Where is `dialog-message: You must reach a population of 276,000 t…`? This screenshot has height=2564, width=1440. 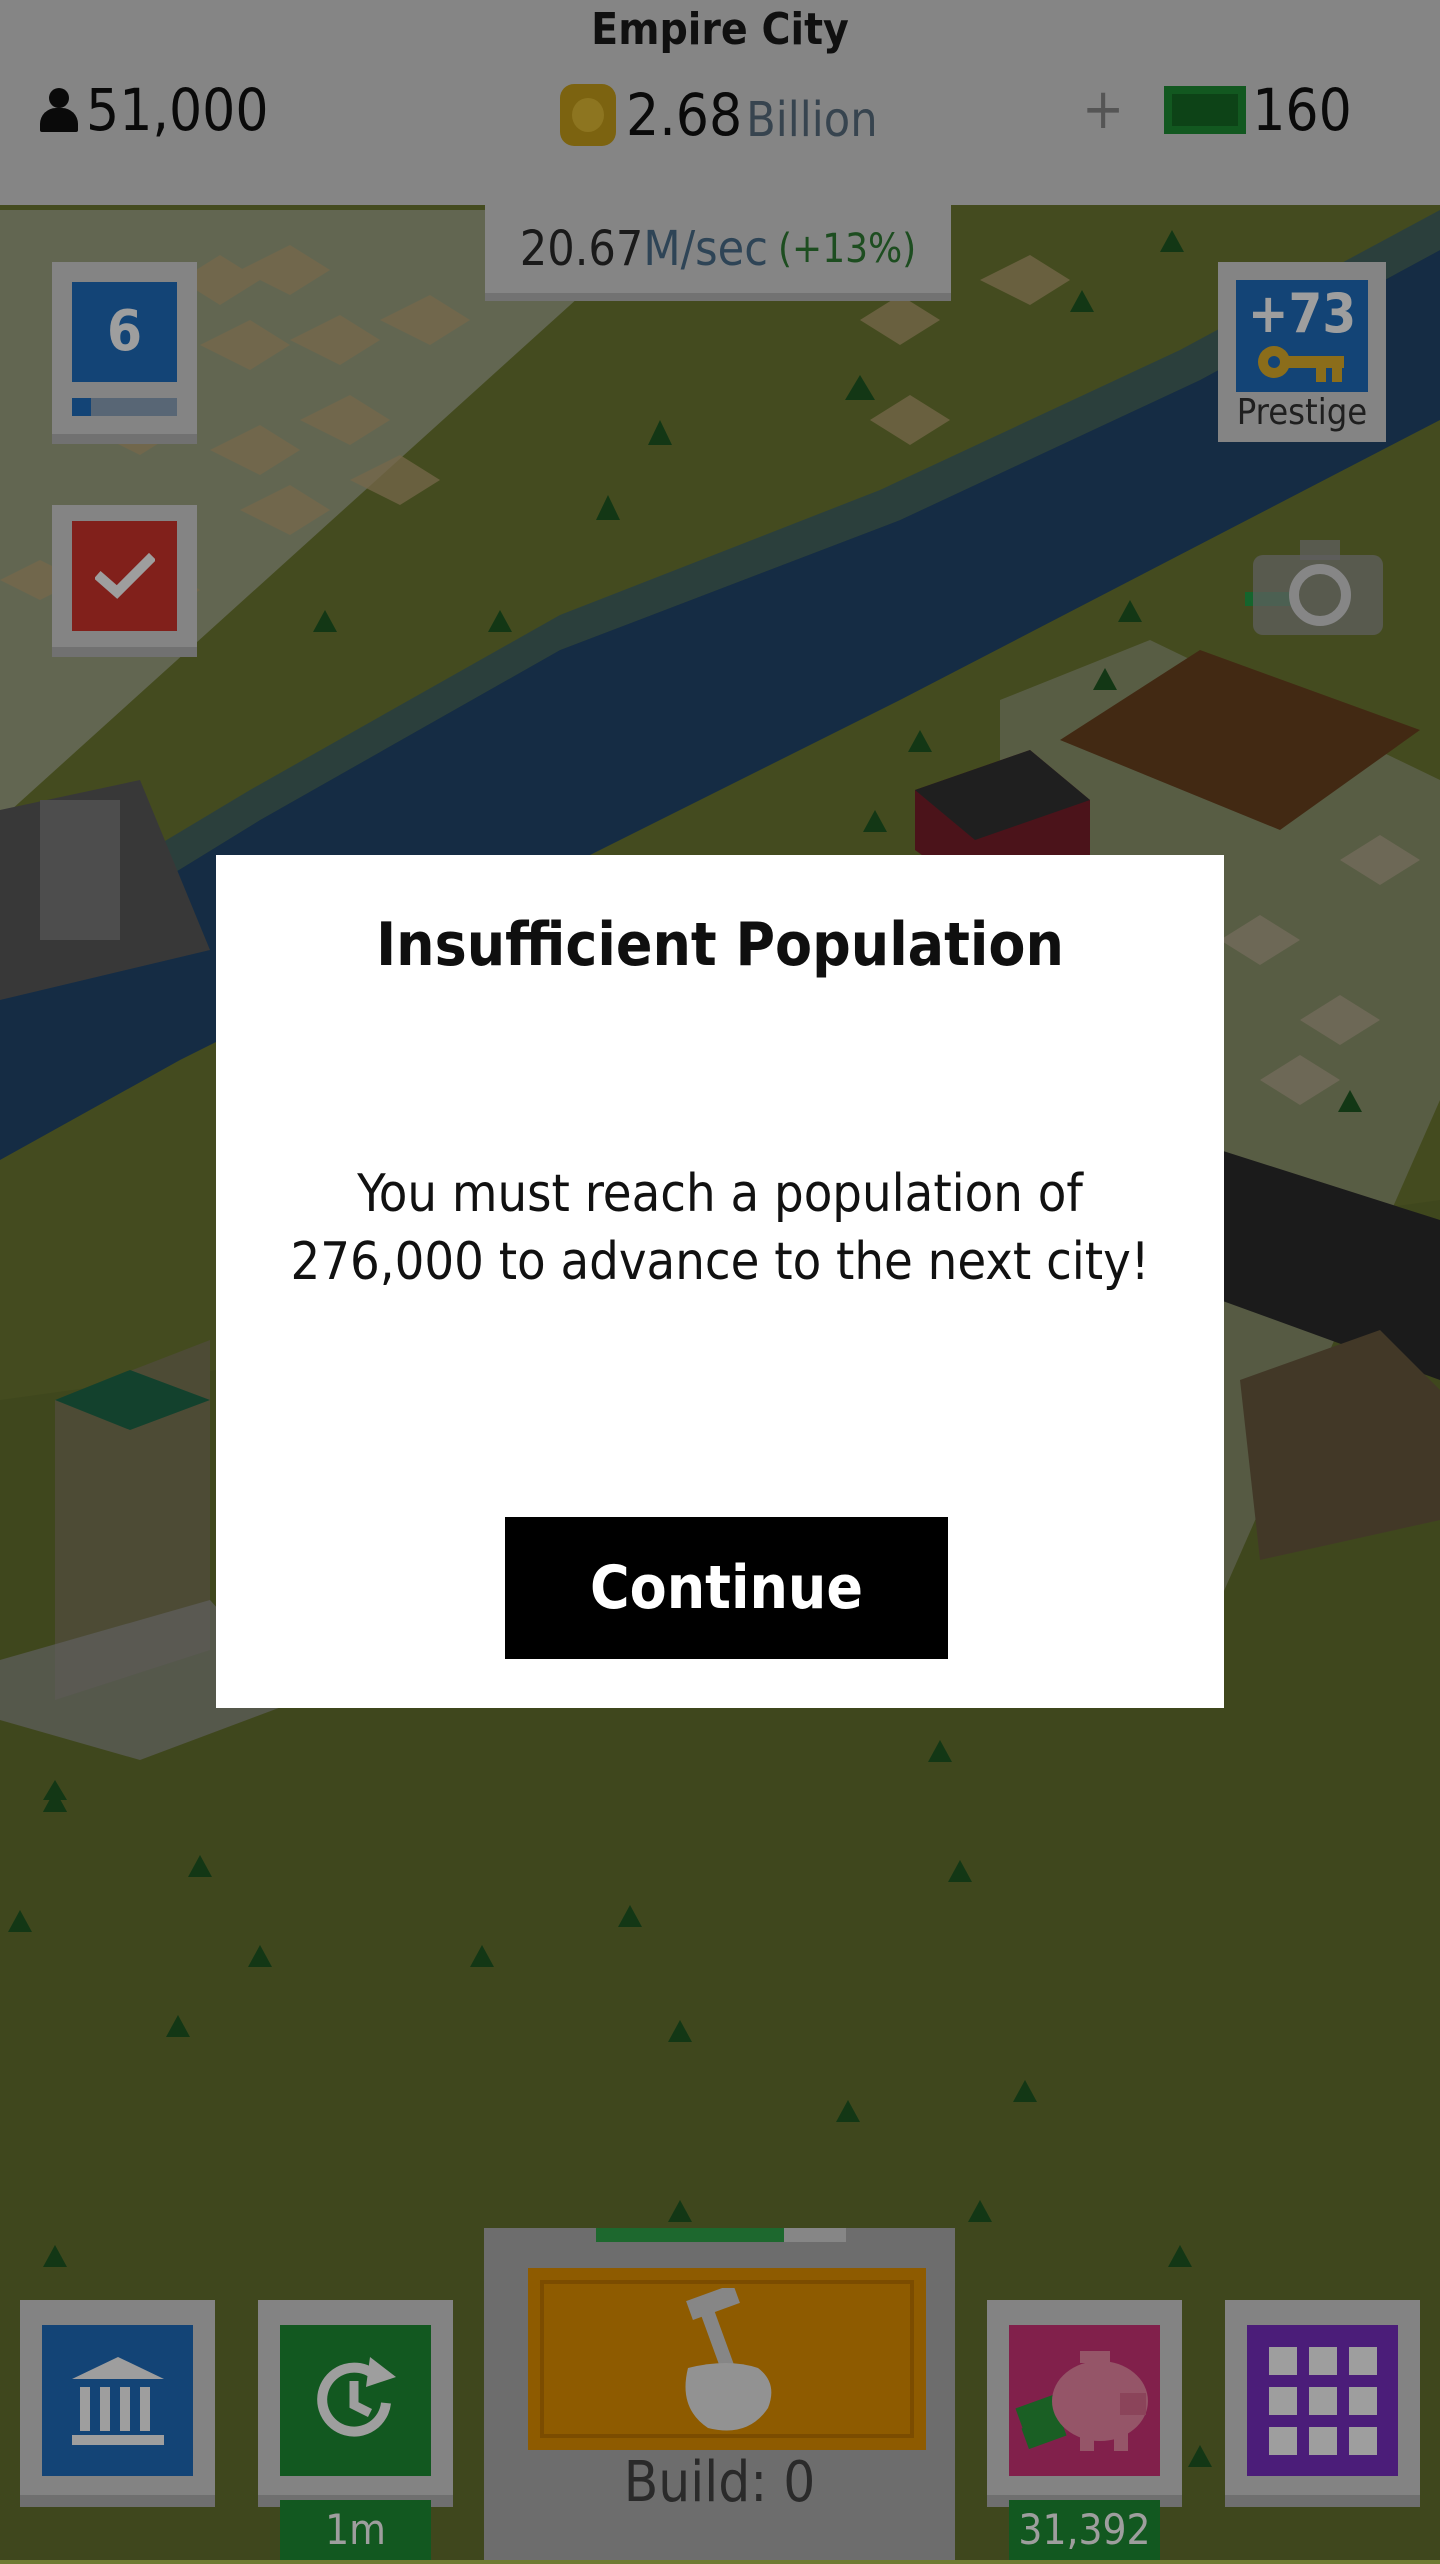 dialog-message: You must reach a population of 276,000 t… is located at coordinates (720, 1228).